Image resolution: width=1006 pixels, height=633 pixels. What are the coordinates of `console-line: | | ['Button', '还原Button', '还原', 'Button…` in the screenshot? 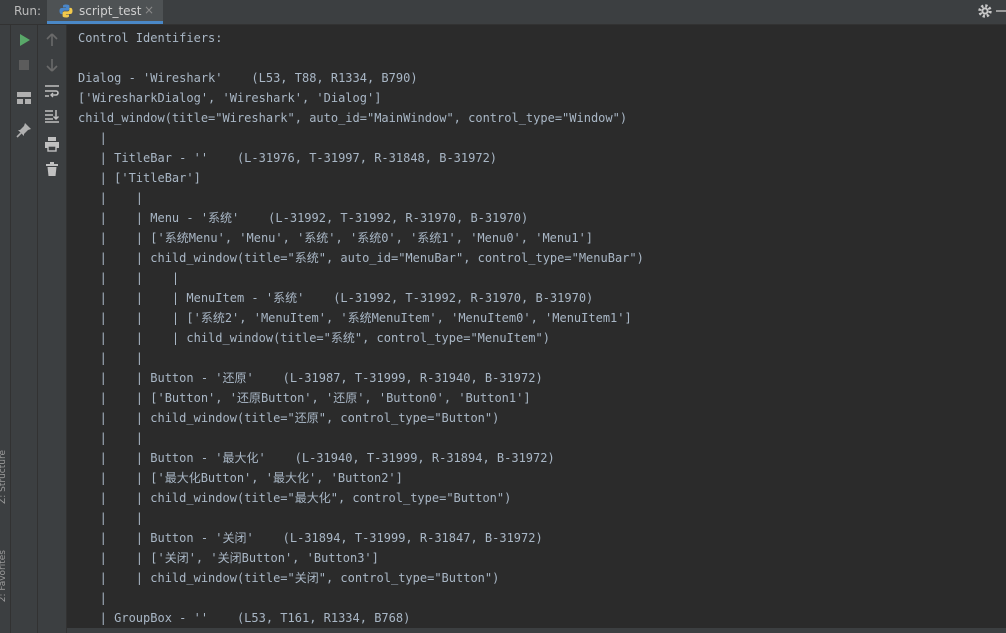 It's located at (304, 398).